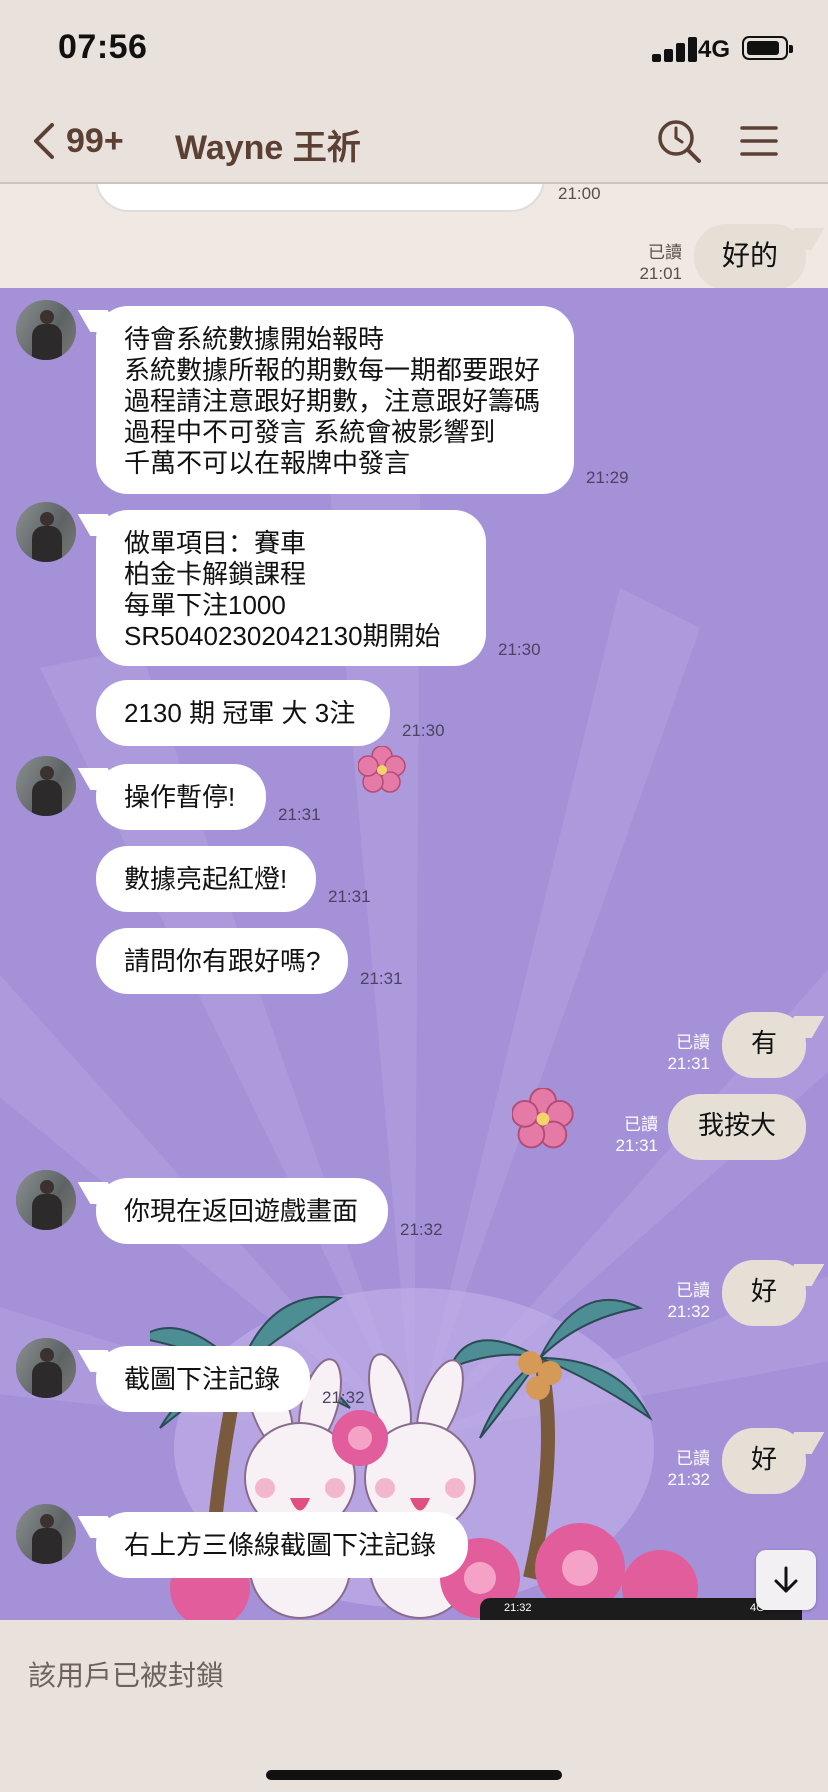  Describe the element at coordinates (206, 879) in the screenshot. I see `message-bubble: 數據亮起紅燈!` at that location.